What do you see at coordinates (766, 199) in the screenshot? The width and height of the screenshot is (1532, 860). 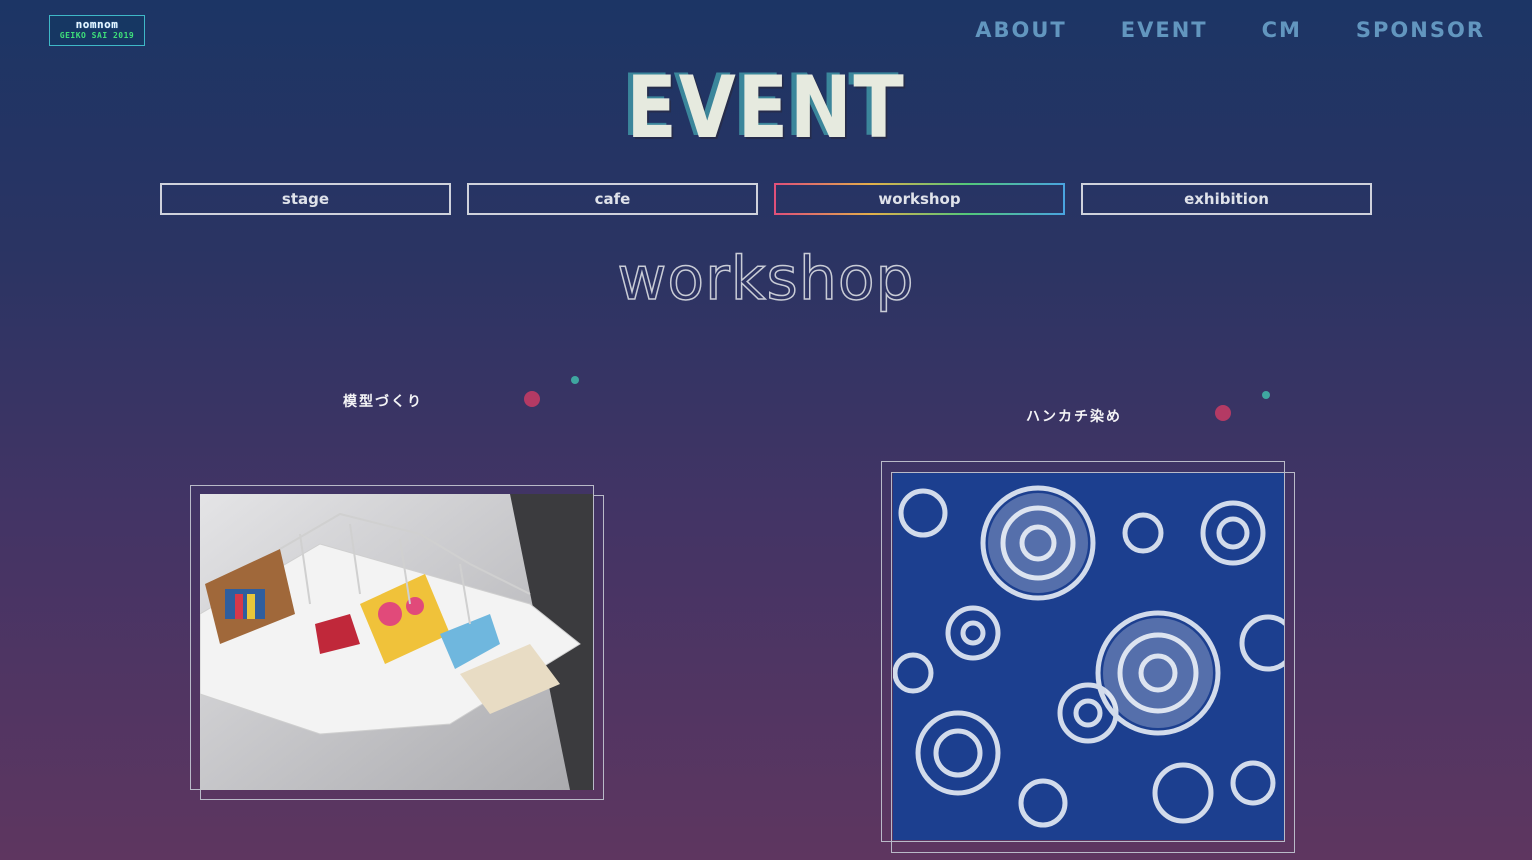 I see `event-tabs: stage cafe workshop exhibition` at bounding box center [766, 199].